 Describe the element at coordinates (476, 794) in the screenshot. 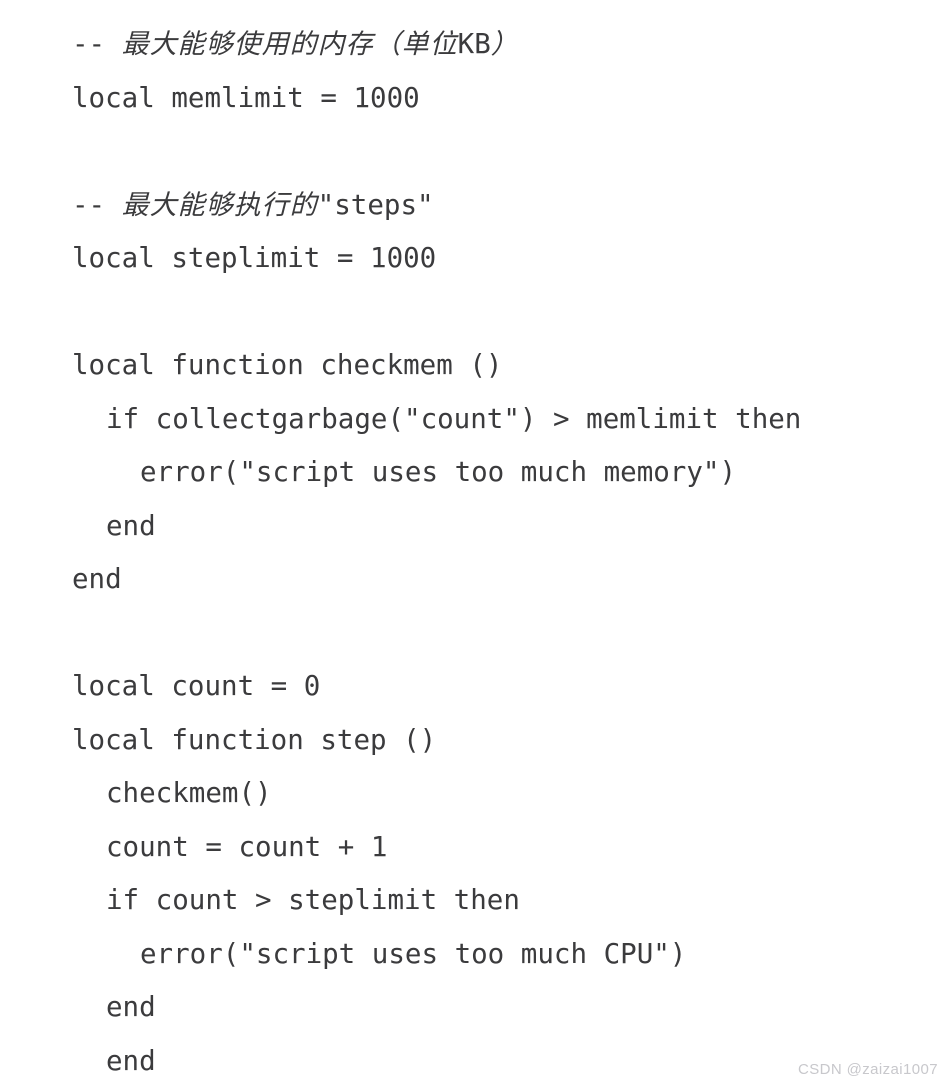

I see `code-line: checkmem()` at that location.